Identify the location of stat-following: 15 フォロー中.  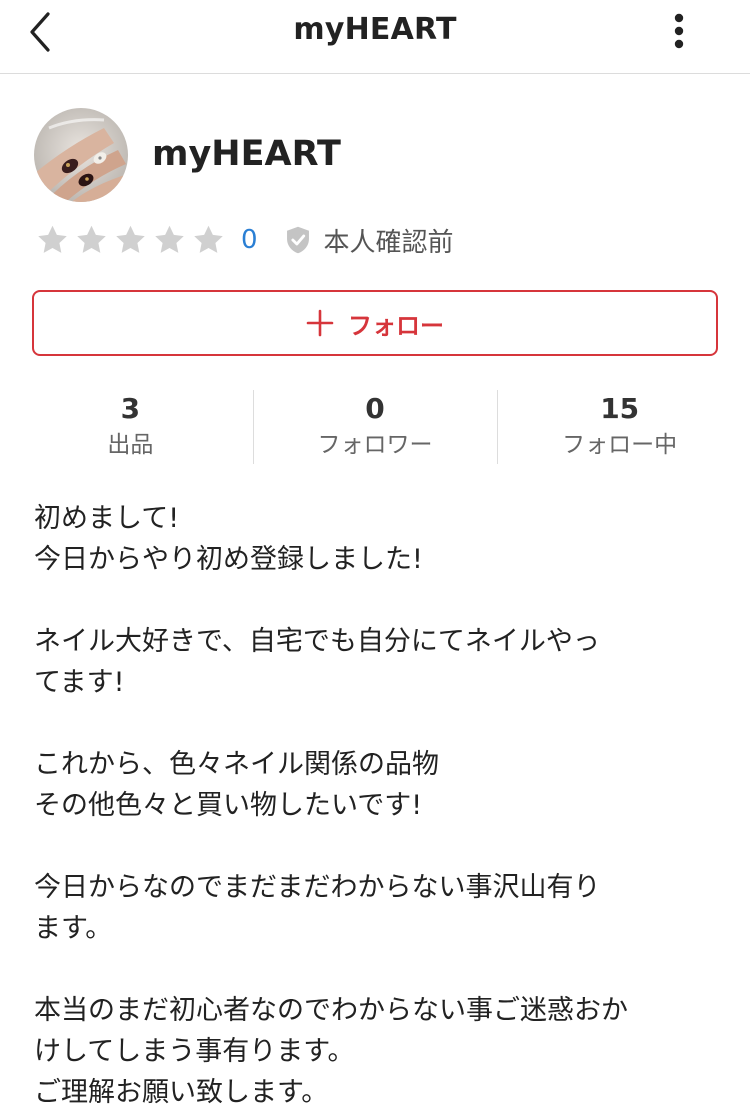
(619, 427).